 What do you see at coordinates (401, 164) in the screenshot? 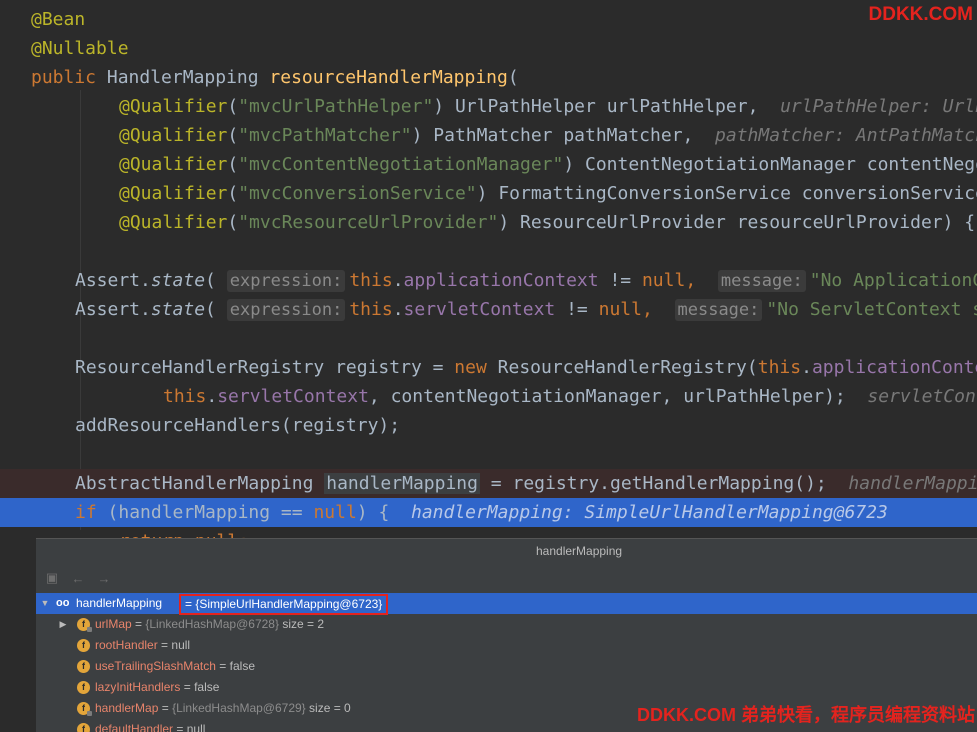
I see `string-literal: "mvcContentNegotiationManager"` at bounding box center [401, 164].